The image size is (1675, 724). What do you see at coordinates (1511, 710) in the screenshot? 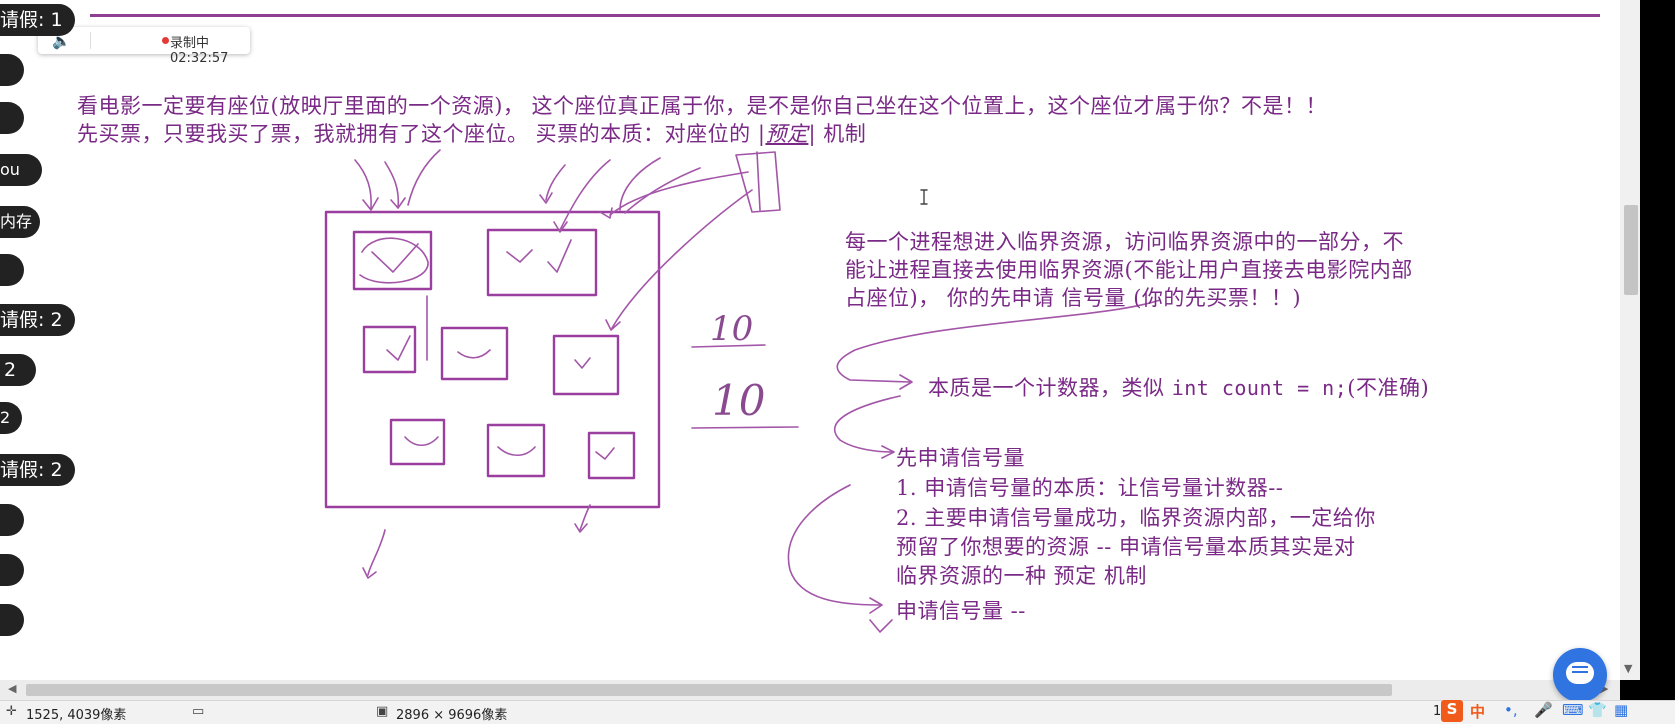
I see `punctuation-mode: •,` at bounding box center [1511, 710].